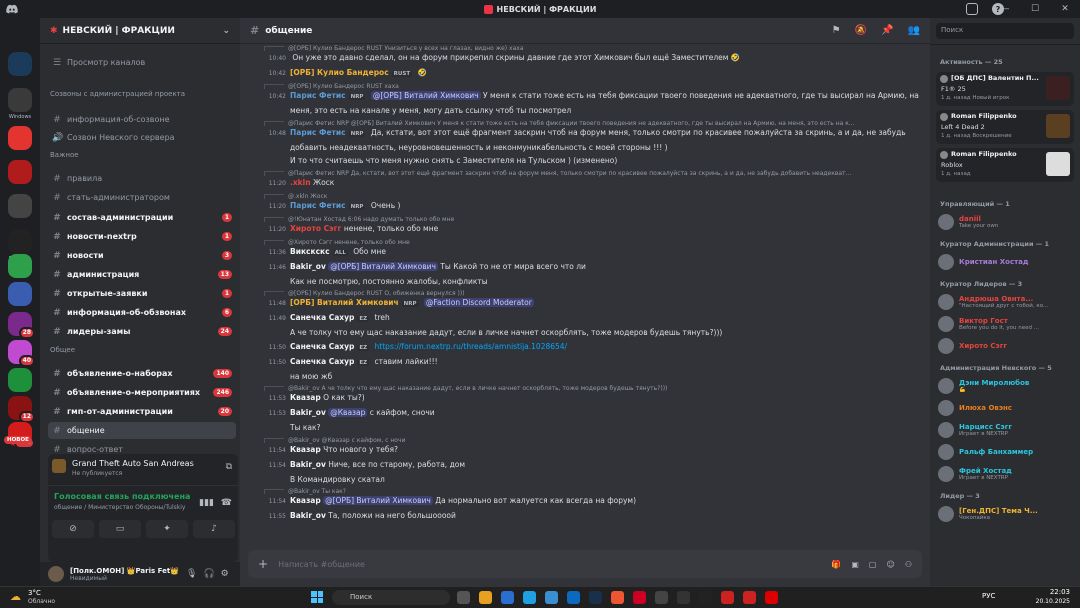 The height and width of the screenshot is (608, 1080). Describe the element at coordinates (908, 564) in the screenshot. I see `apps-icon: ⚇` at that location.